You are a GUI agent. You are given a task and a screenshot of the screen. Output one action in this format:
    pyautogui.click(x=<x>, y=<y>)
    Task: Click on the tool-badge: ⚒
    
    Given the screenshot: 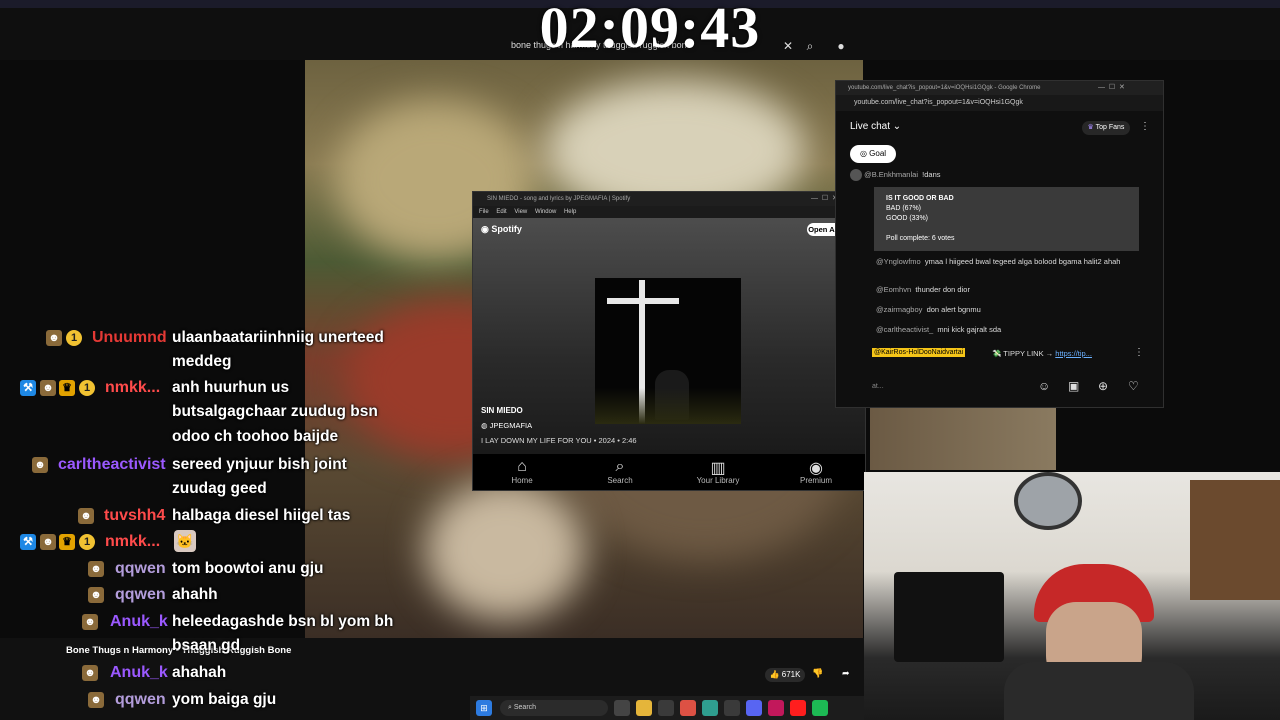 What is the action you would take?
    pyautogui.click(x=28, y=542)
    